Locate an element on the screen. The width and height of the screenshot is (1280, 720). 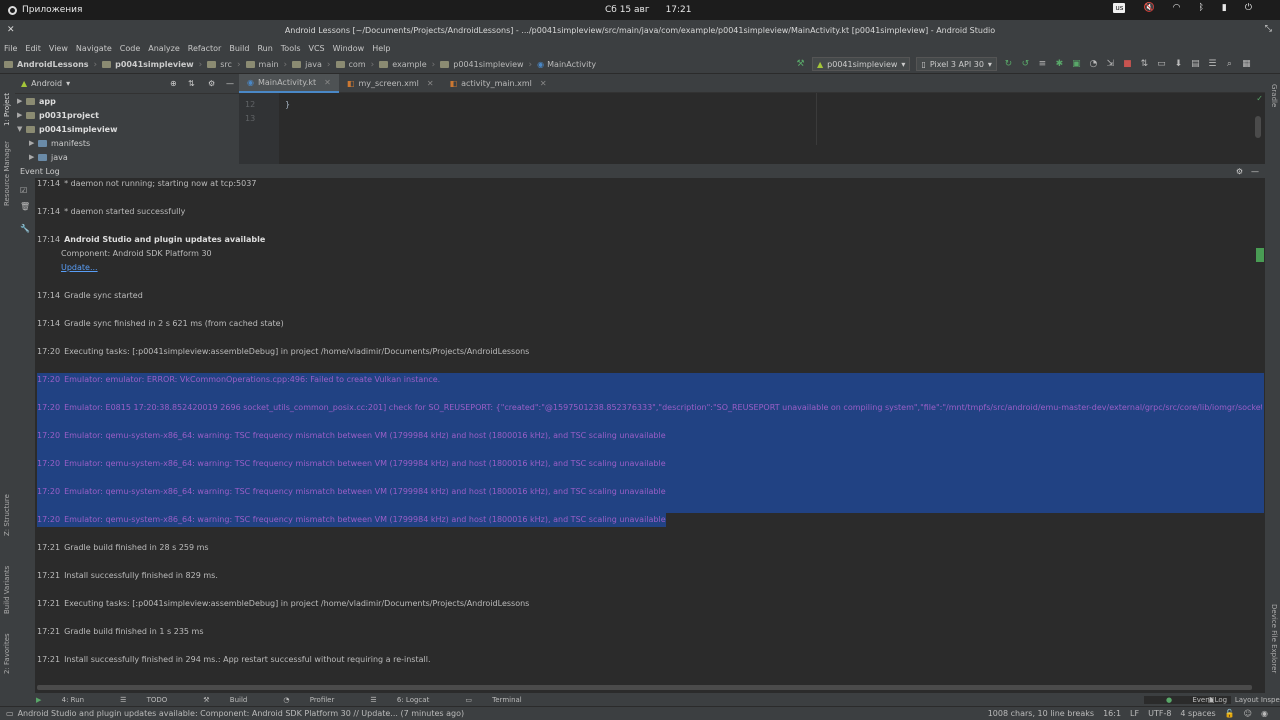
crumb-src: src is located at coordinates (226, 64).